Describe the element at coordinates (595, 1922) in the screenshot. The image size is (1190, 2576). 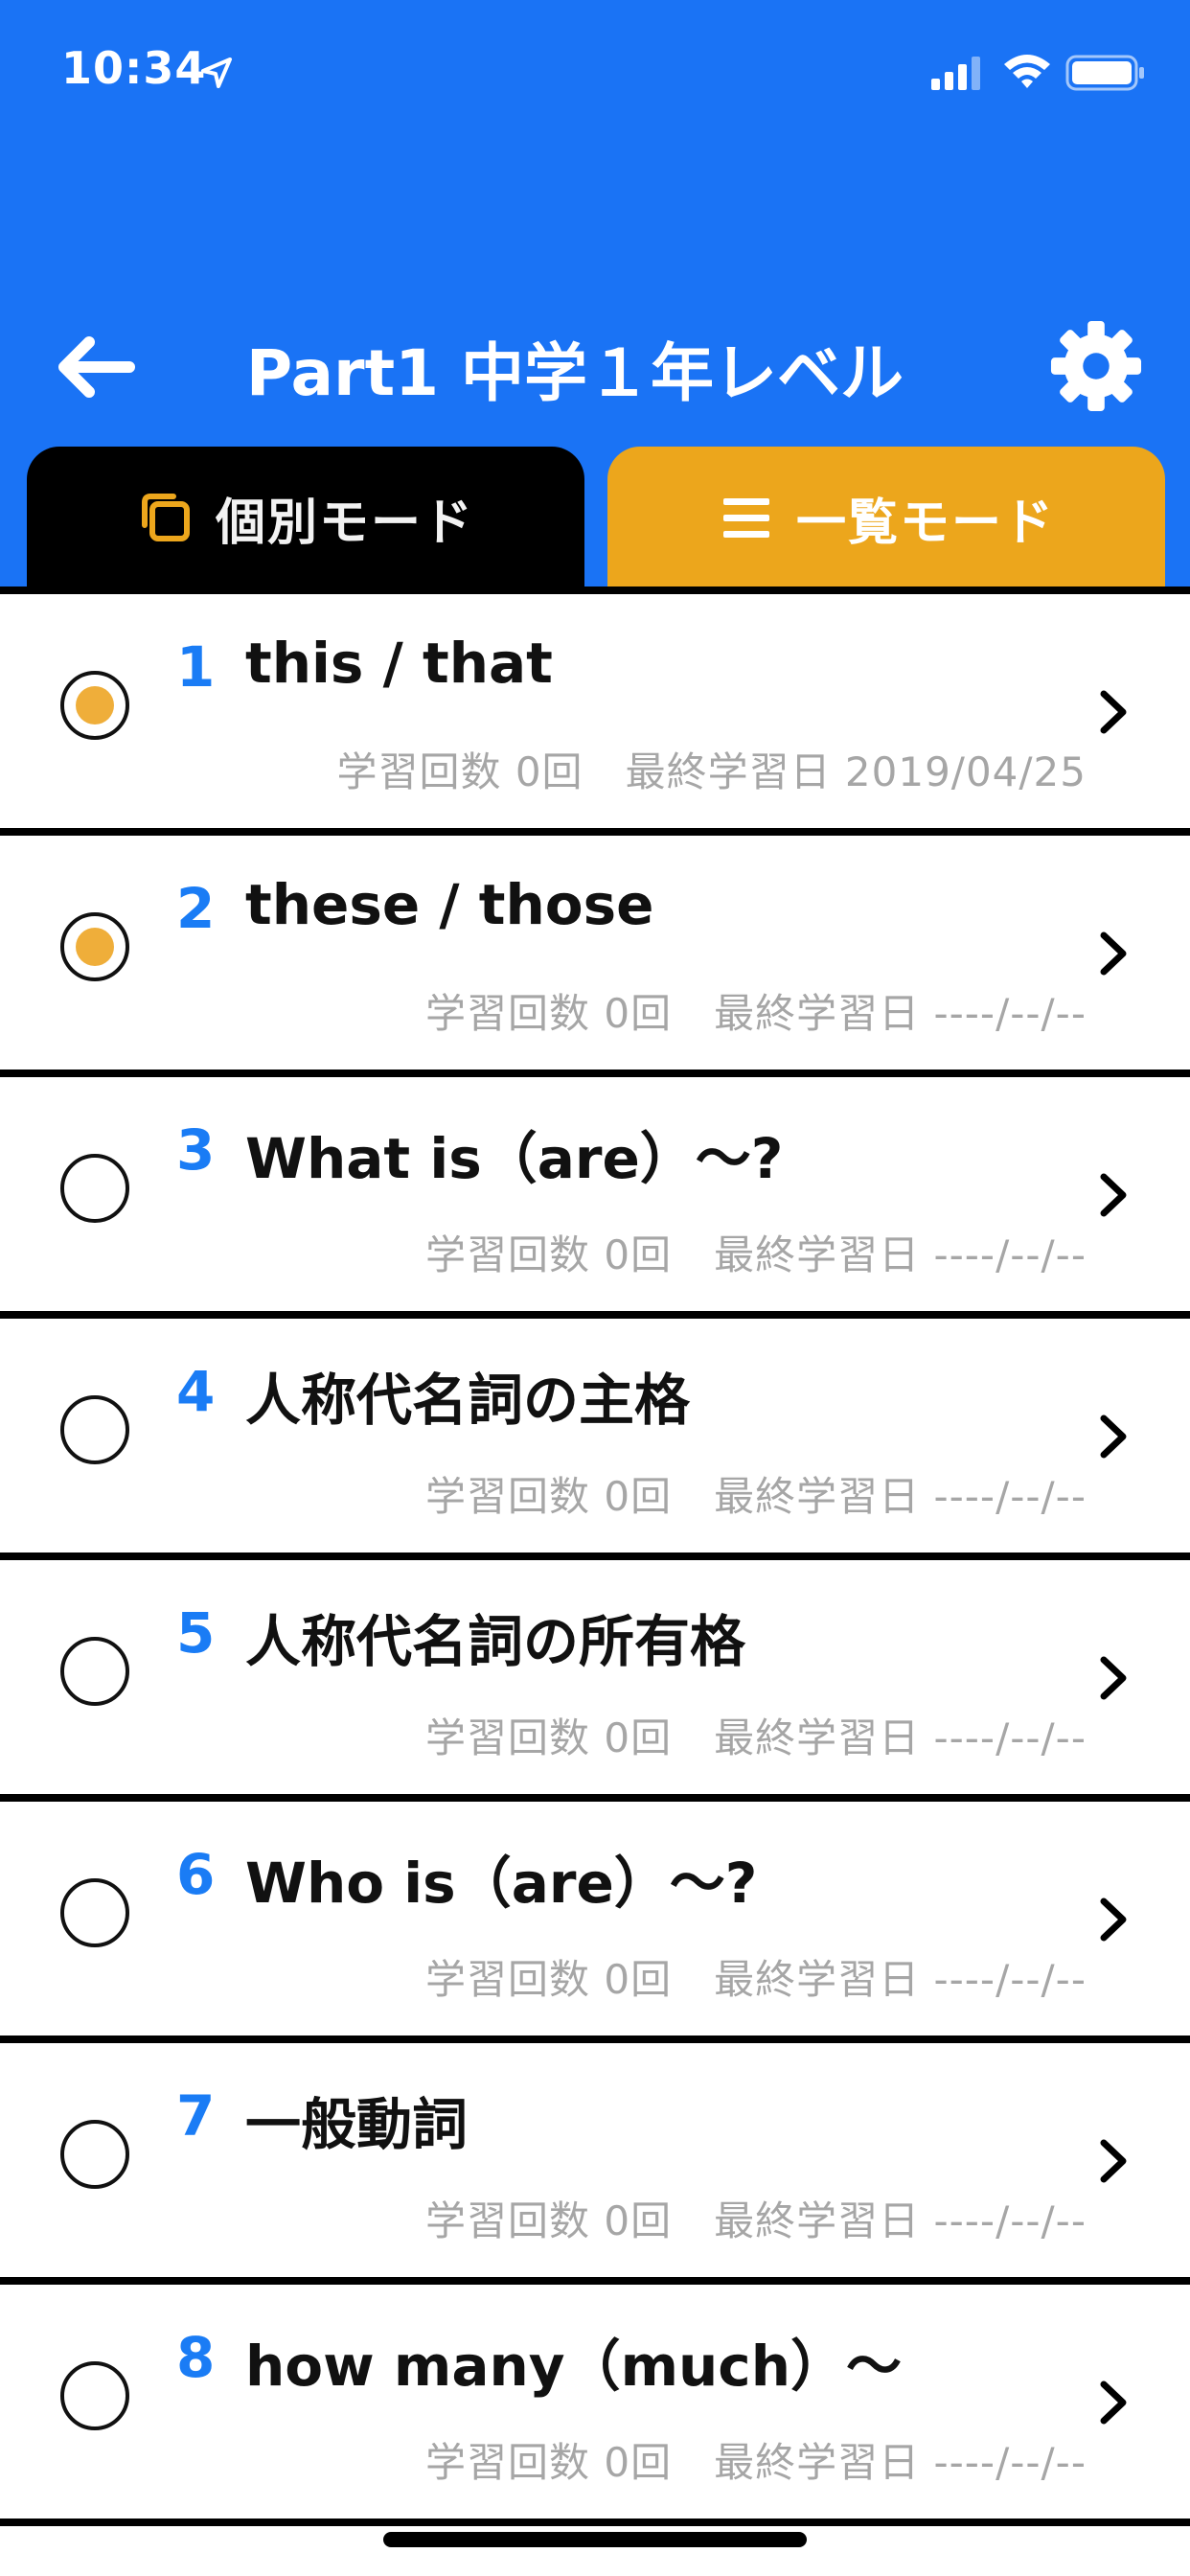
I see `list-item: 6 Who is（are）〜? 学習回数 0回 最終学習日 ----/--/--` at that location.